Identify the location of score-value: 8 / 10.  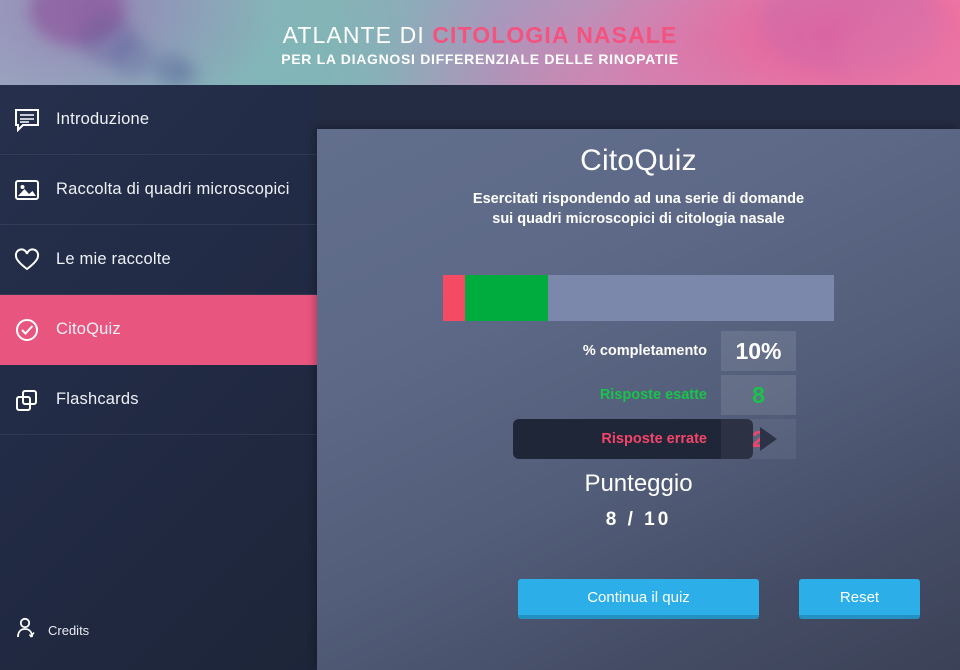
(638, 519).